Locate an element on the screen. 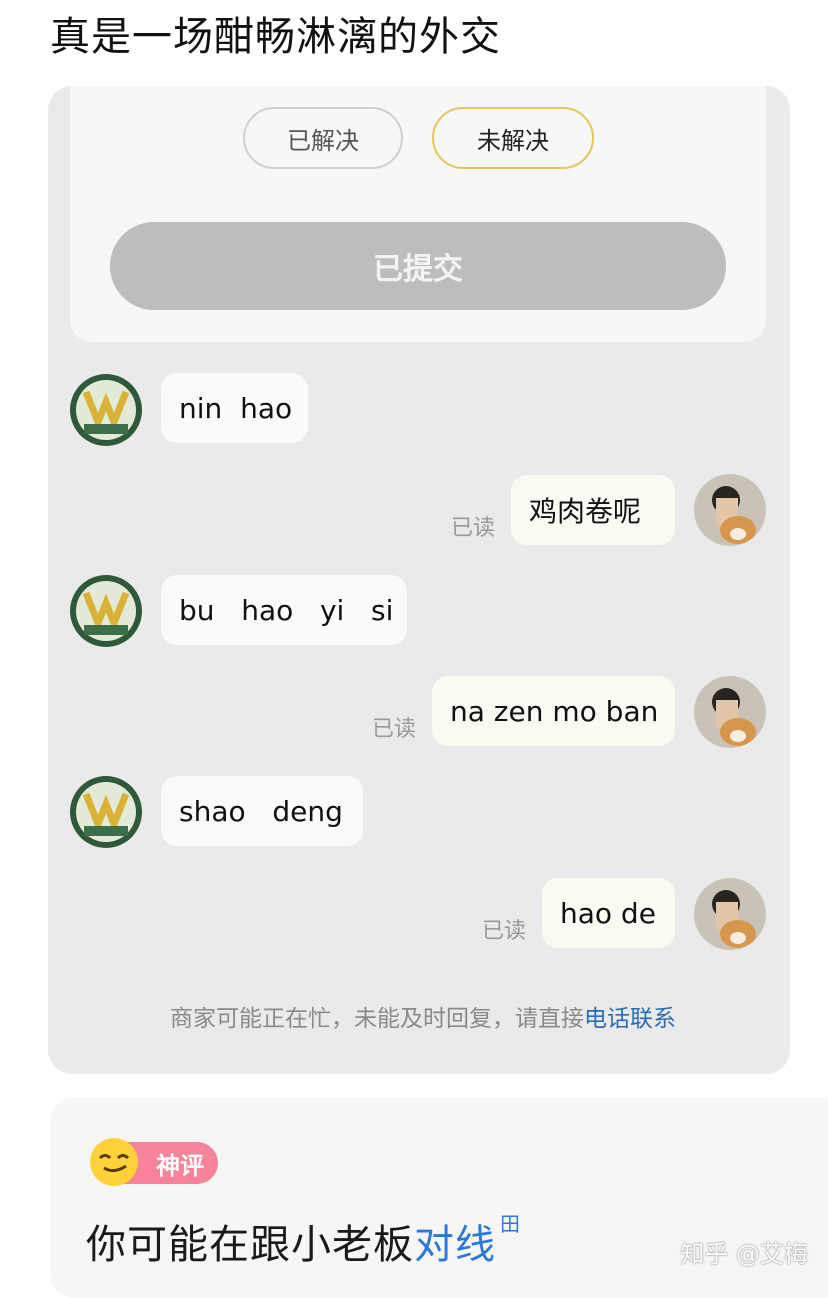 The width and height of the screenshot is (828, 1298). merchant-busy-notice: 商家可能正在忙，未能及时回复，请直接电话联系 is located at coordinates (423, 1019).